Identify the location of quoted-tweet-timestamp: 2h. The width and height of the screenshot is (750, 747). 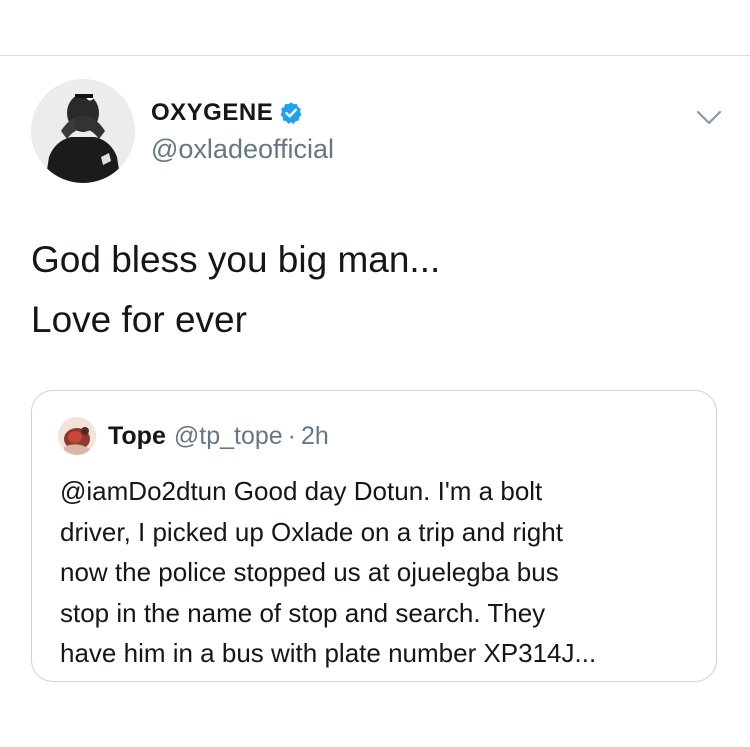
(315, 435).